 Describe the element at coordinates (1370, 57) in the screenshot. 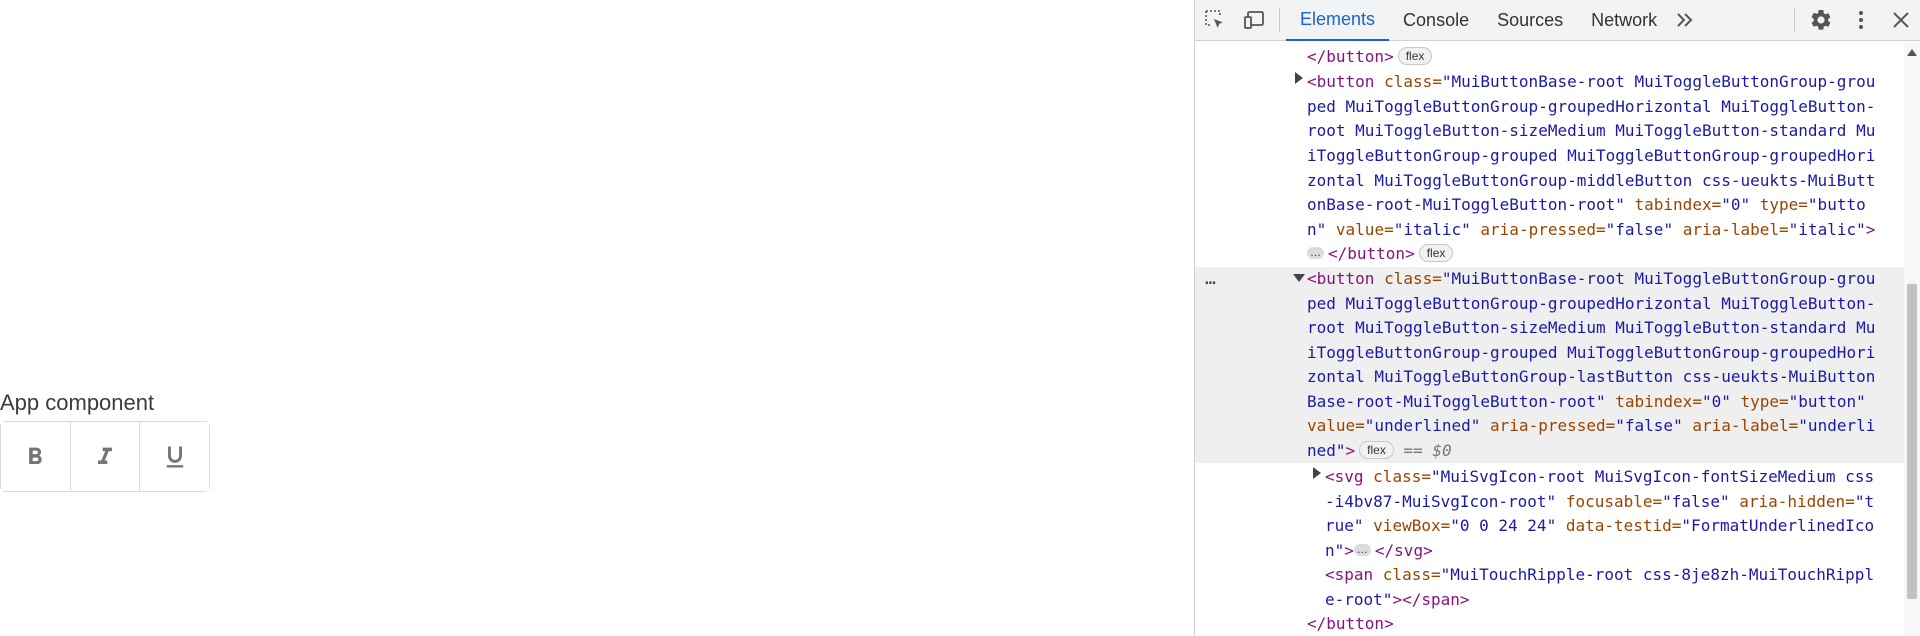

I see `dom-line: </button> flex` at that location.